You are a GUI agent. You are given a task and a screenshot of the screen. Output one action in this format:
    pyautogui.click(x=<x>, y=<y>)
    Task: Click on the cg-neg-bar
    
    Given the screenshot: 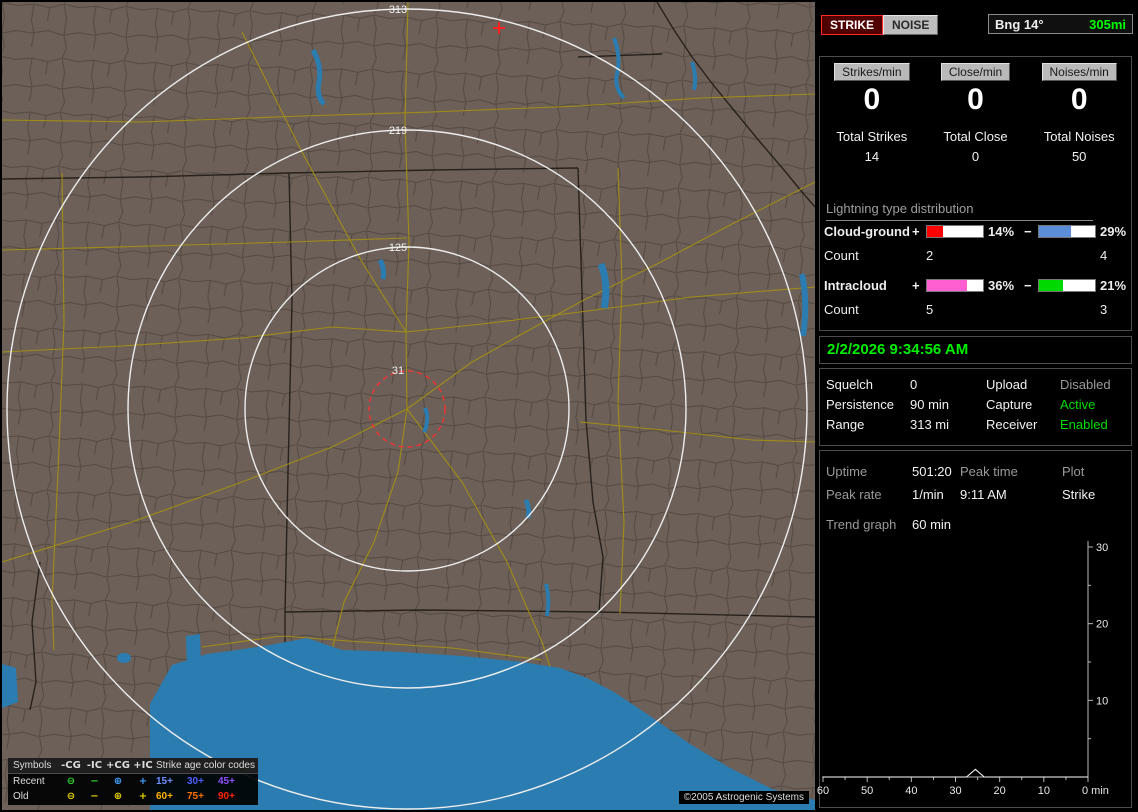 What is the action you would take?
    pyautogui.click(x=1067, y=231)
    